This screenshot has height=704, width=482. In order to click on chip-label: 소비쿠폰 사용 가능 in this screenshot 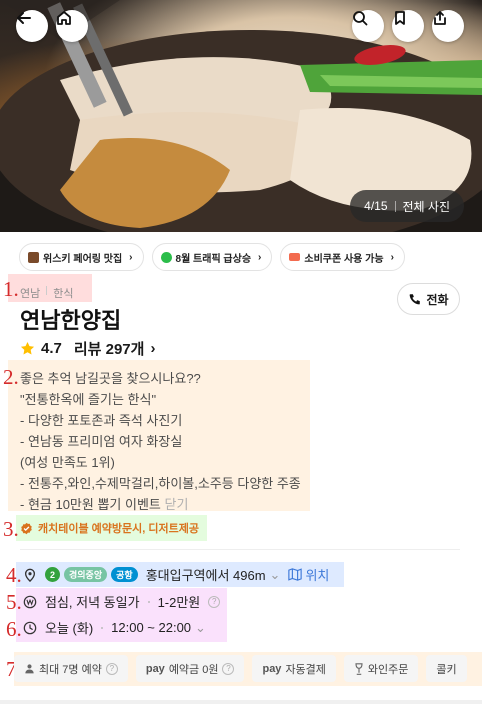, I will do `click(344, 259)`.